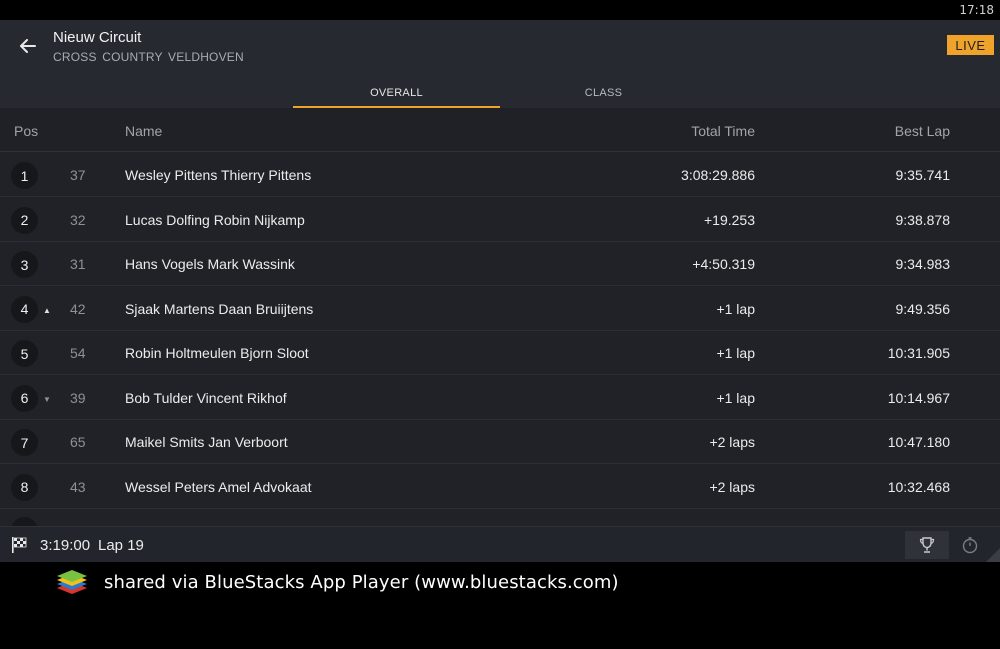  I want to click on competitor-name: Lucas Dolfing Robin Nijkamp, so click(215, 219).